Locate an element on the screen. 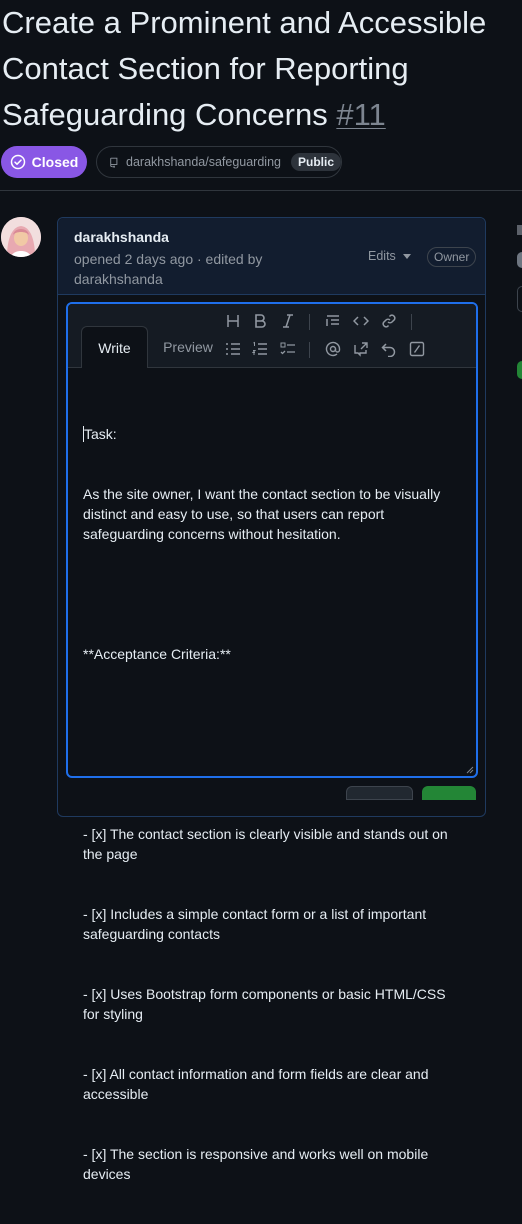 This screenshot has width=522, height=1224. bold-icon is located at coordinates (260, 321).